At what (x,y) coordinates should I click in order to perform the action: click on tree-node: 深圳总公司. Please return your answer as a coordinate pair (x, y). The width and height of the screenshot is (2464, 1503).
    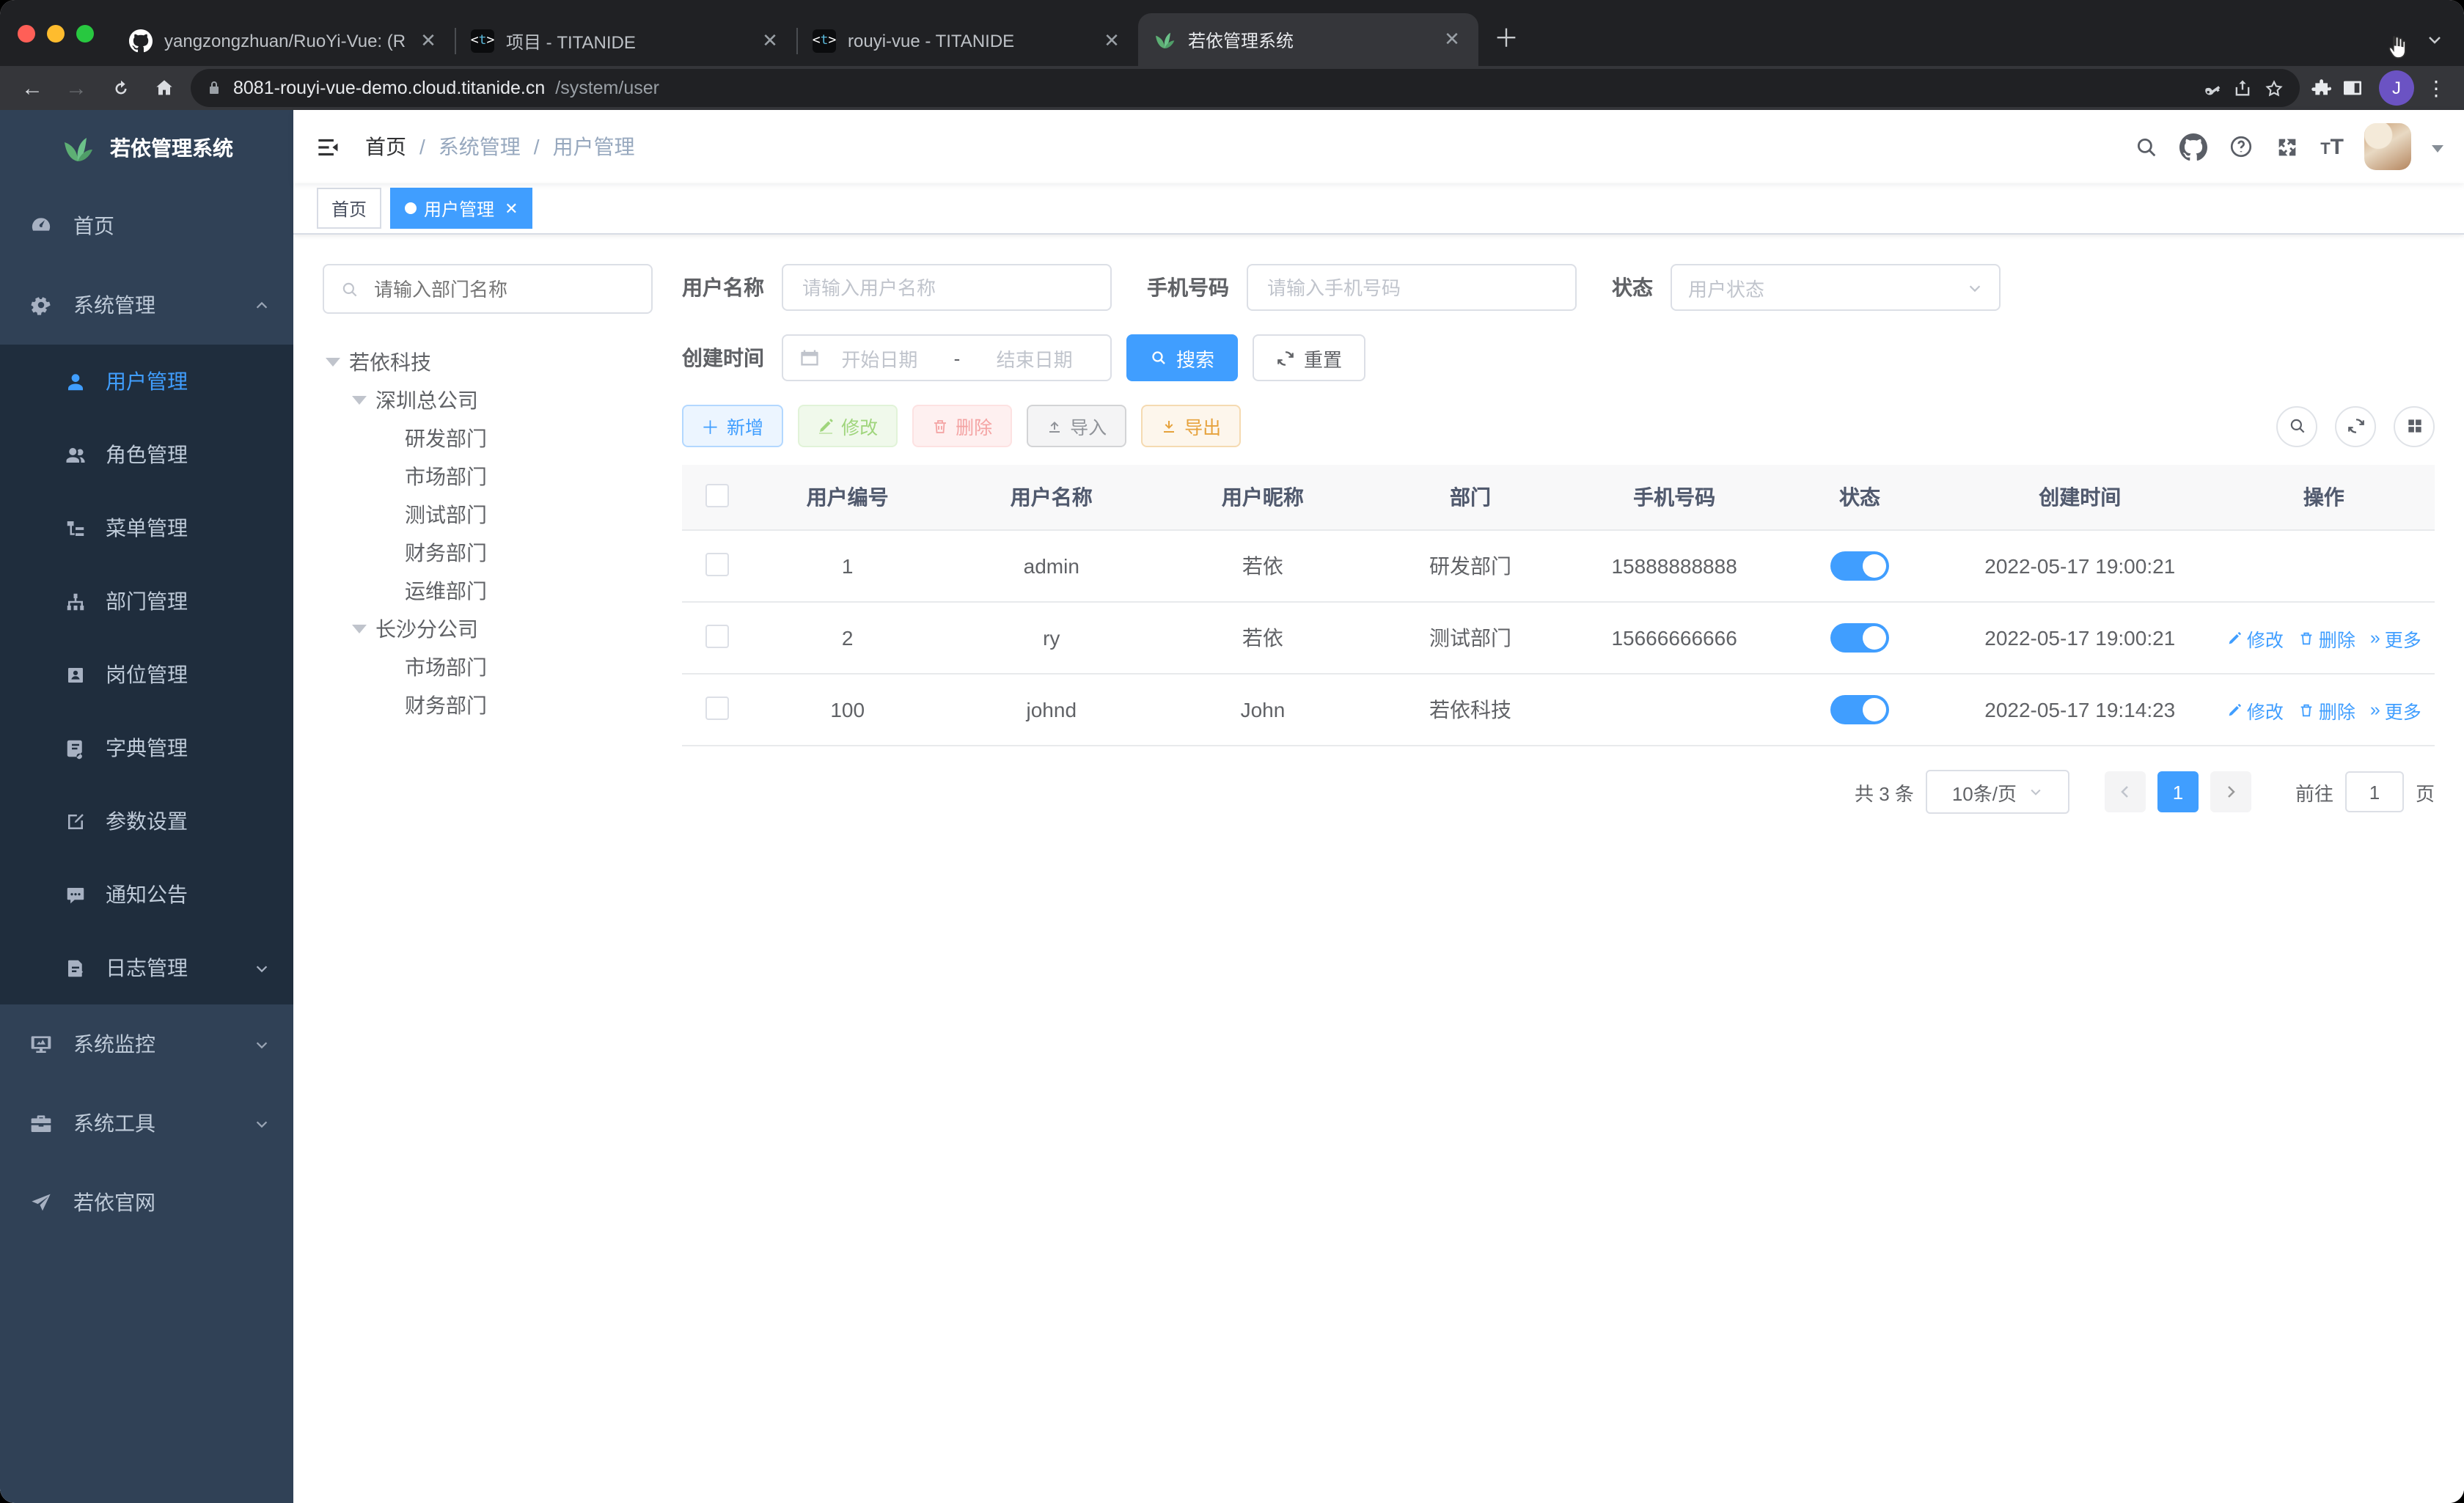
    Looking at the image, I should click on (488, 400).